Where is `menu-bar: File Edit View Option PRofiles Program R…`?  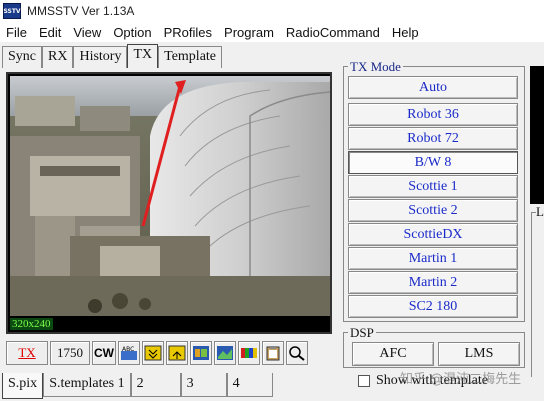 menu-bar: File Edit View Option PRofiles Program R… is located at coordinates (272, 32).